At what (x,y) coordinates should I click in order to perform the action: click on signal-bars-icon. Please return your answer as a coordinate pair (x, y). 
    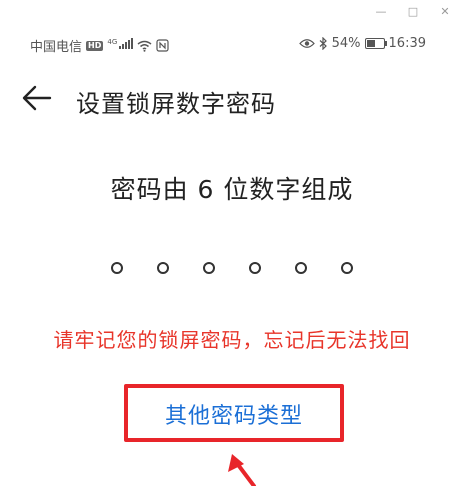
    Looking at the image, I should click on (126, 43).